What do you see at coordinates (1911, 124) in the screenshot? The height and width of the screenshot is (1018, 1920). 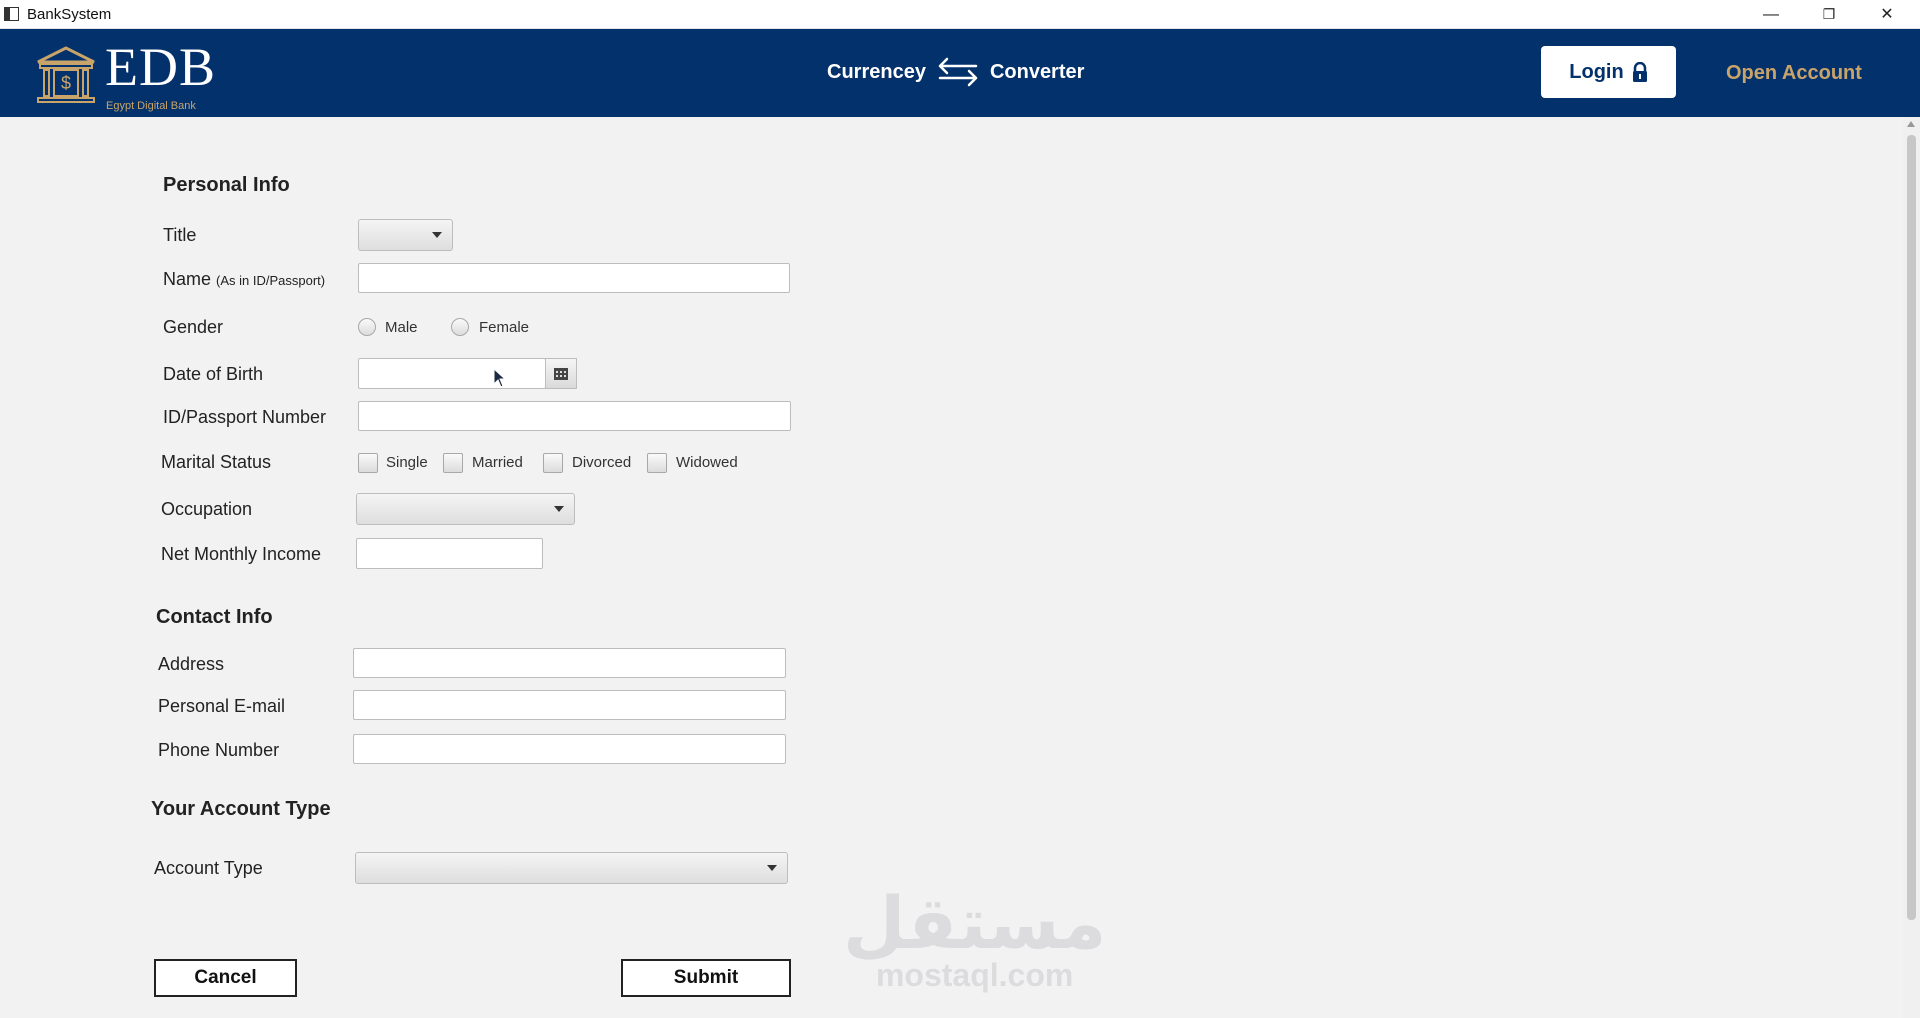 I see `scroll-up-icon` at bounding box center [1911, 124].